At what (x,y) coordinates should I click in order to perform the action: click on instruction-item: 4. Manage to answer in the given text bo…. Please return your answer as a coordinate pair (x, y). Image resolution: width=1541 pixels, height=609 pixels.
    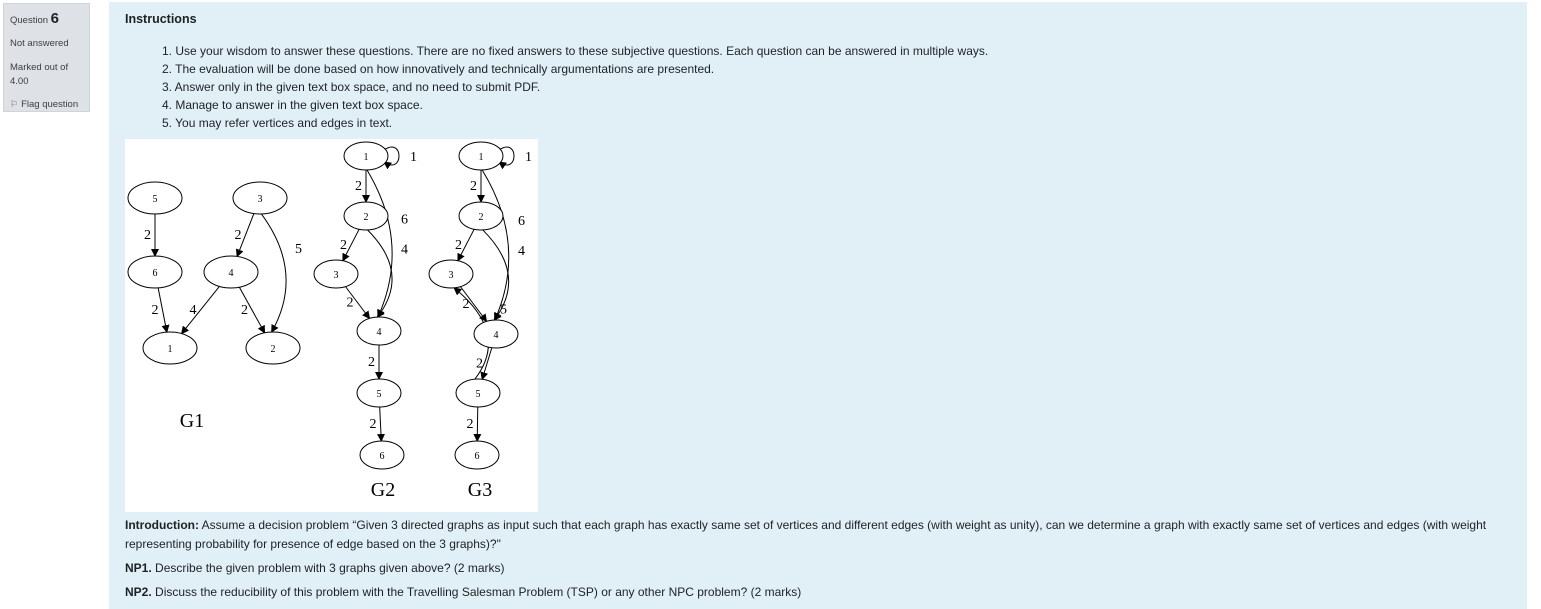
    Looking at the image, I should click on (292, 105).